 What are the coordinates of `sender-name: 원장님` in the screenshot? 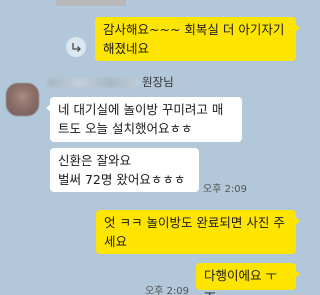 It's located at (111, 82).